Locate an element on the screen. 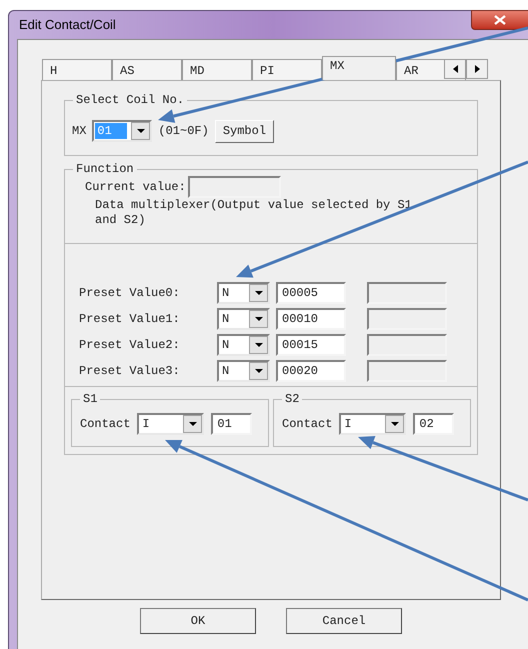 The height and width of the screenshot is (649, 528). close-button is located at coordinates (499, 20).